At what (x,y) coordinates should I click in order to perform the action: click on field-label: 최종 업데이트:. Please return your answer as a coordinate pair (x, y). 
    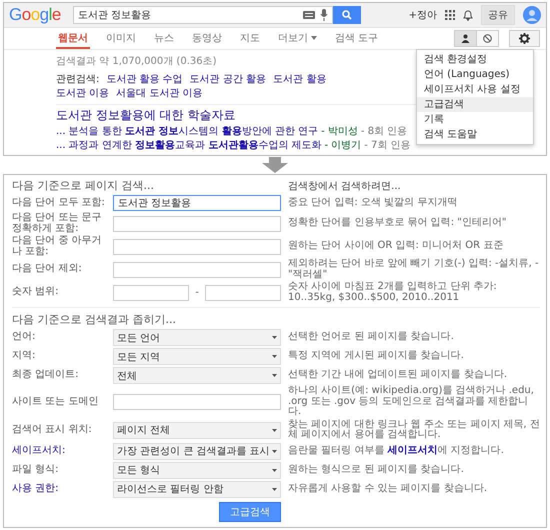
    Looking at the image, I should click on (46, 375).